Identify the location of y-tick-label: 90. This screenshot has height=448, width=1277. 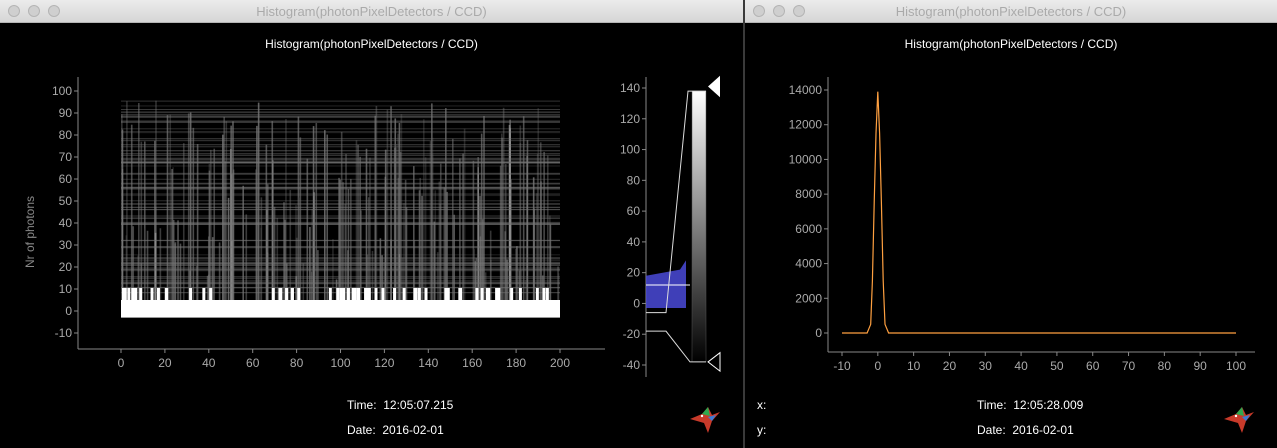
(66, 113).